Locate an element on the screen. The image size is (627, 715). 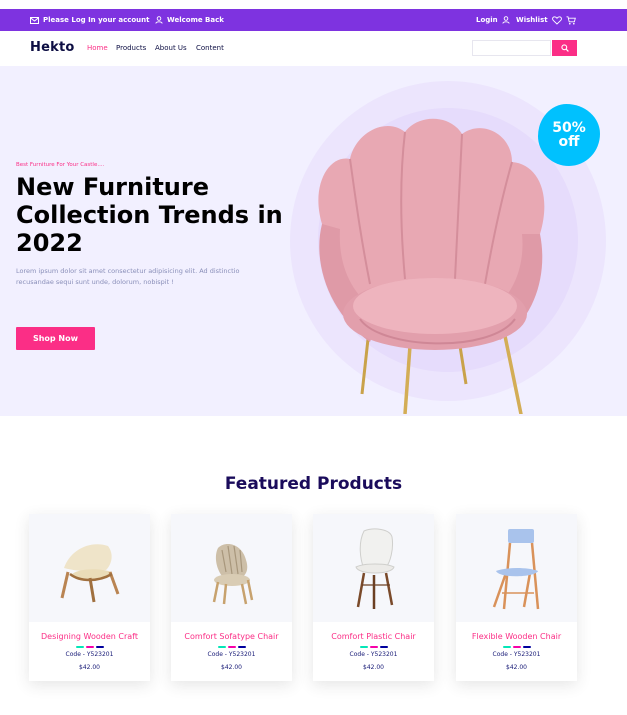
search-icon is located at coordinates (564, 48).